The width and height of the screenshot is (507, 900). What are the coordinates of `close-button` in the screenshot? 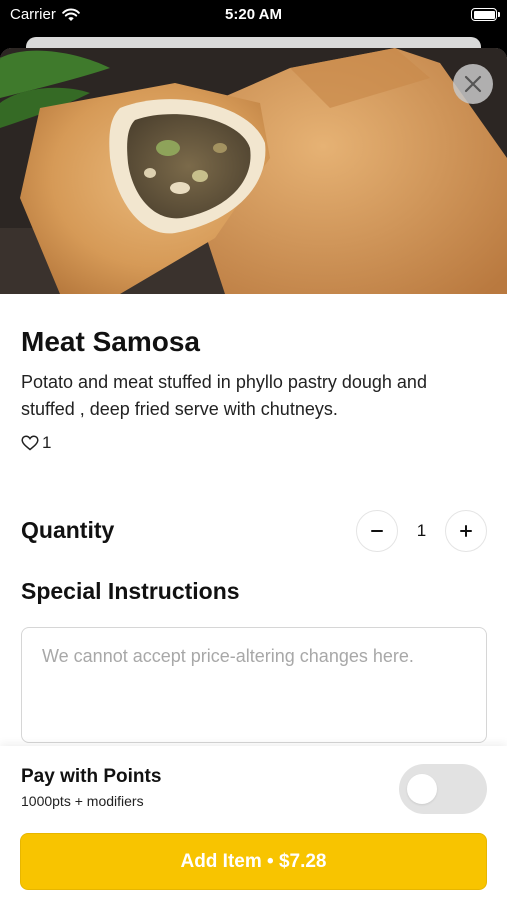 It's located at (473, 84).